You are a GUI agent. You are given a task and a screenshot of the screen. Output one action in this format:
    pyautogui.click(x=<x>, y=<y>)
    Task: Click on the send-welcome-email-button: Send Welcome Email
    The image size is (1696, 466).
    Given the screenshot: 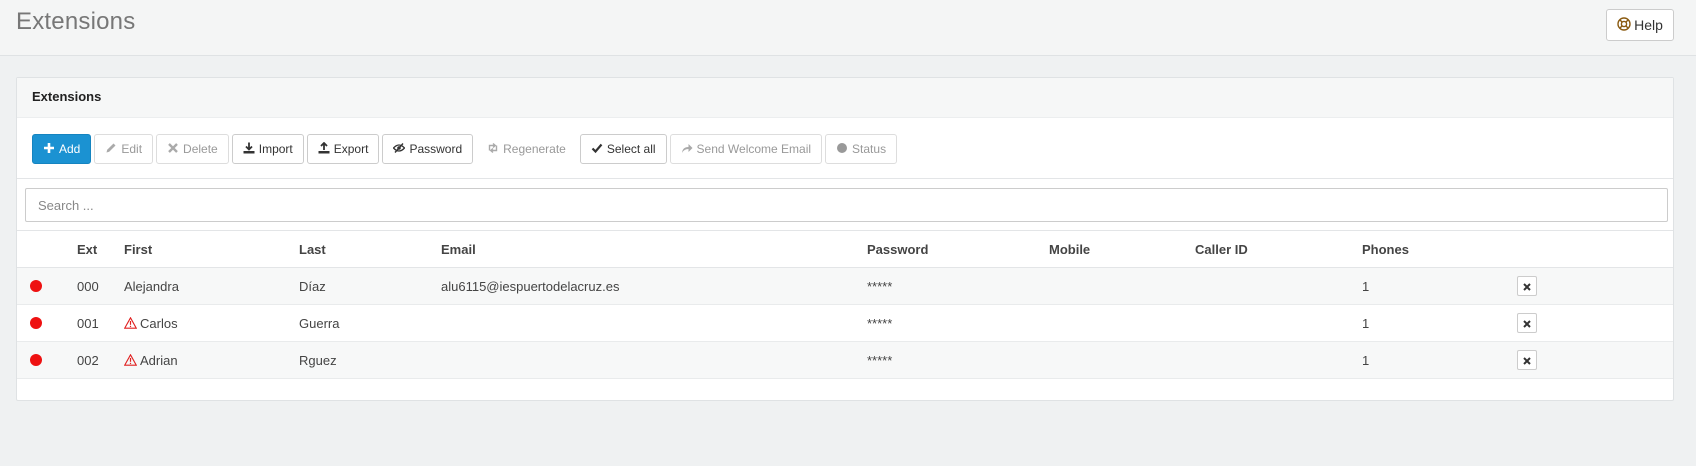 What is the action you would take?
    pyautogui.click(x=746, y=149)
    